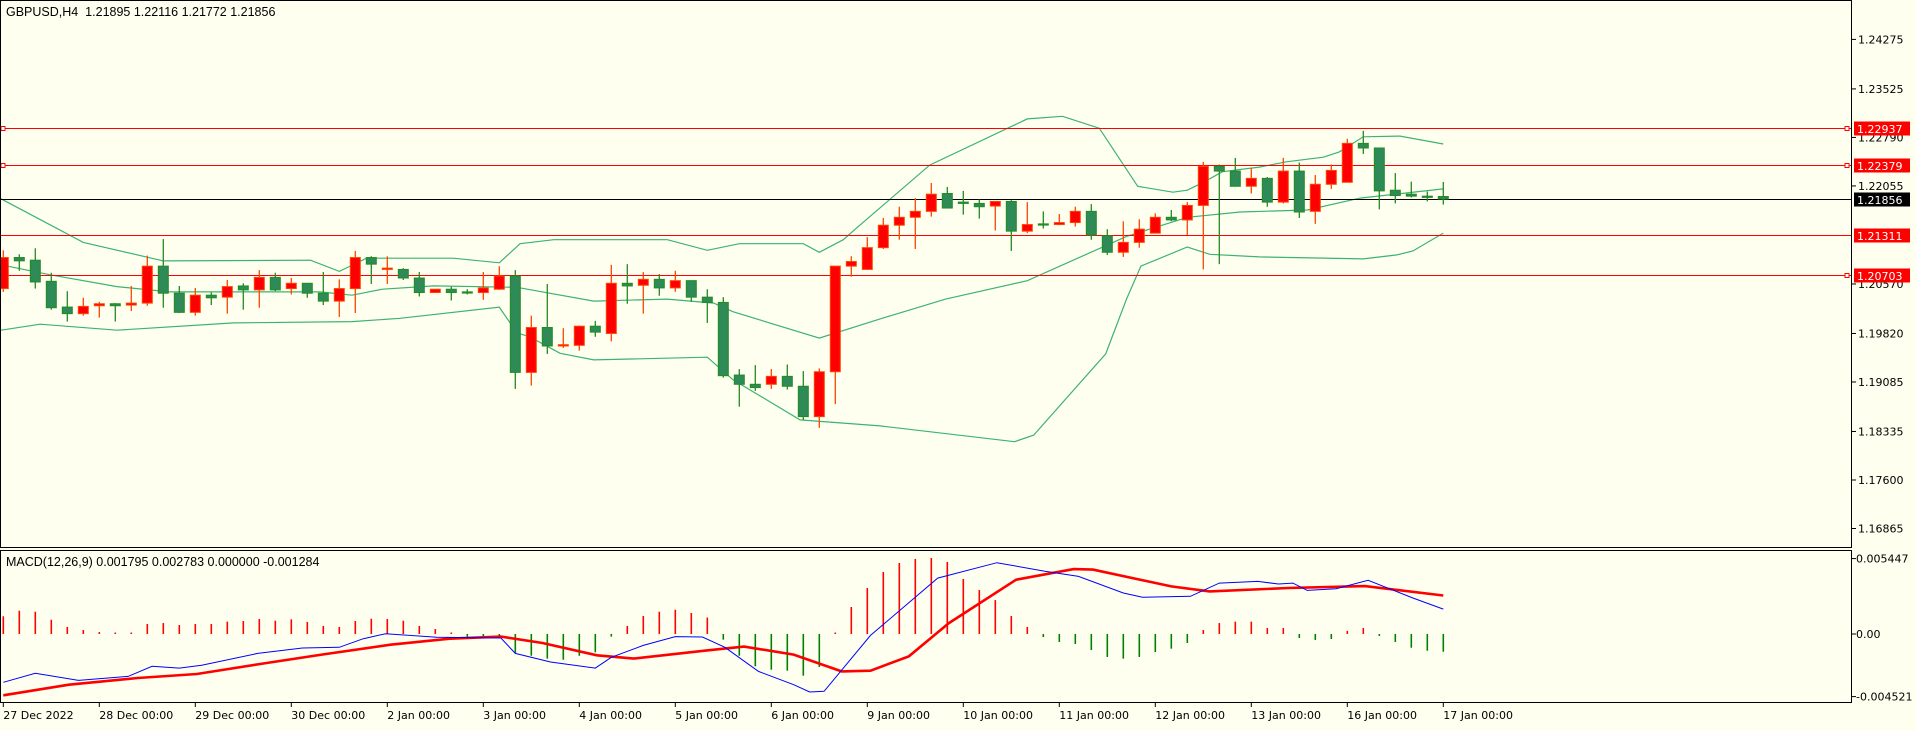 The image size is (1916, 731). What do you see at coordinates (1868, 634) in the screenshot?
I see `macd-axis-label: 0.00` at bounding box center [1868, 634].